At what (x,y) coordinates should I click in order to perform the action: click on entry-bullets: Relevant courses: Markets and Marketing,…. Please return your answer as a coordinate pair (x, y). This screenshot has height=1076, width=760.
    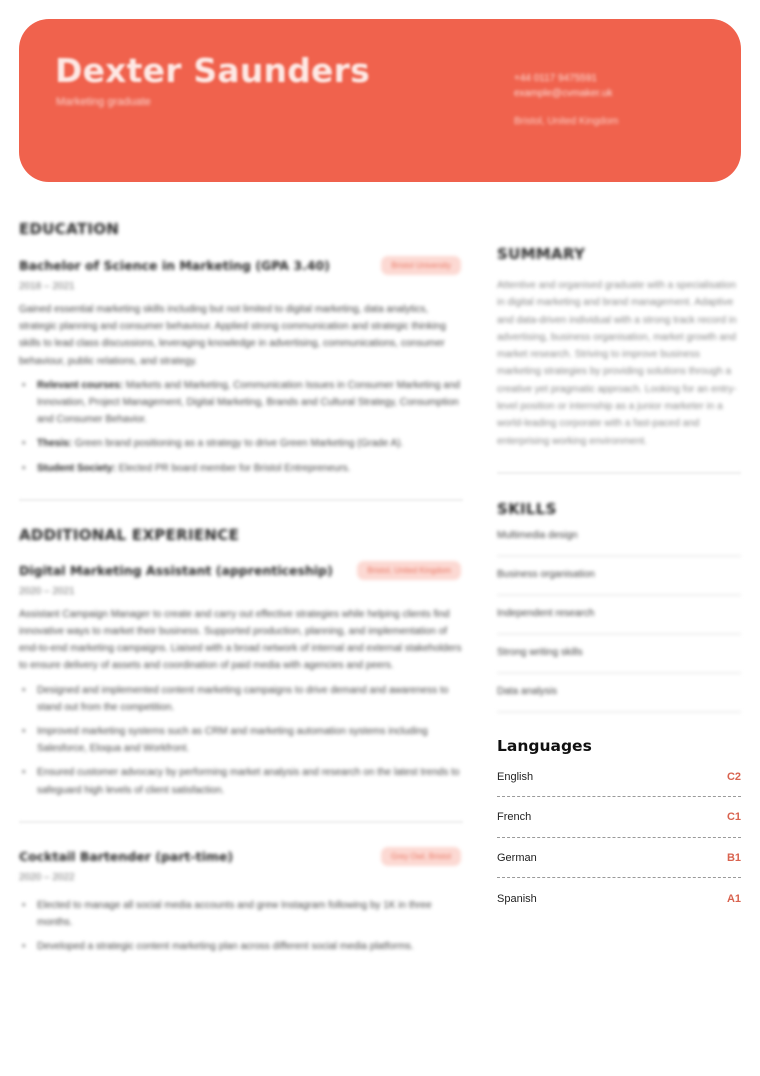
    Looking at the image, I should click on (241, 427).